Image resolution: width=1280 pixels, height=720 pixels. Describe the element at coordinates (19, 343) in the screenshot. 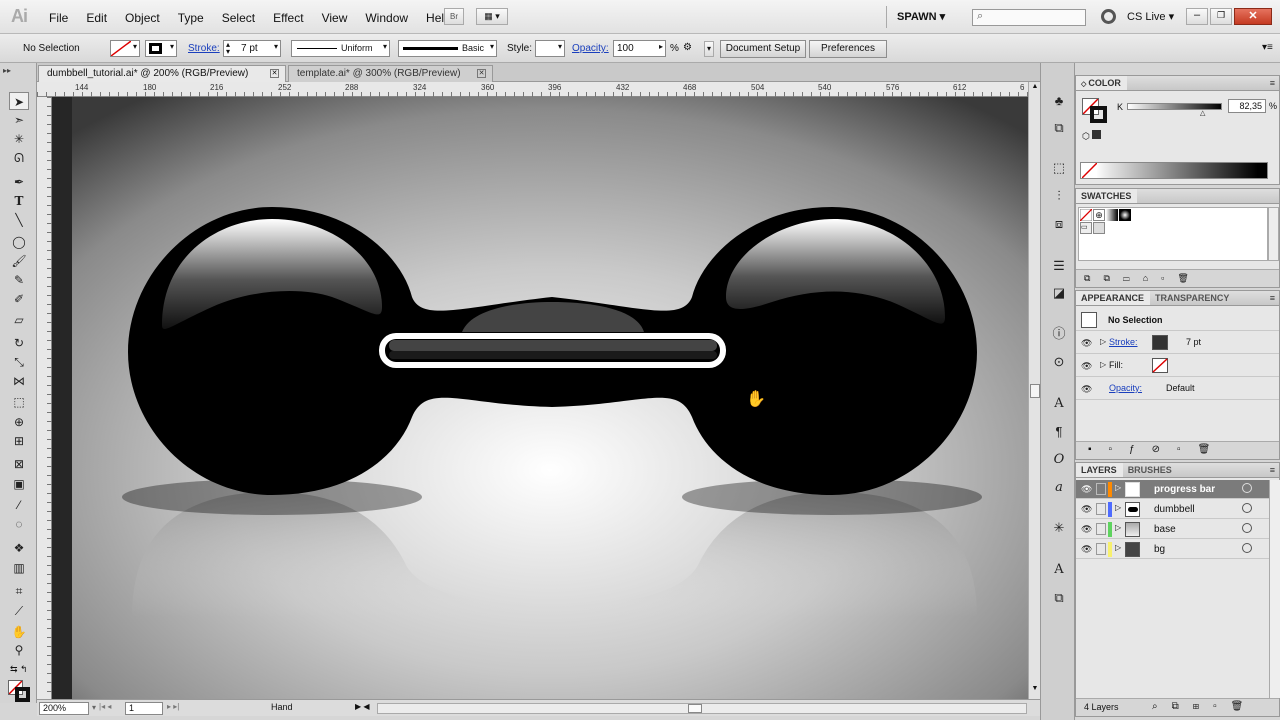

I see `rotate-tool-icon: ↻` at that location.